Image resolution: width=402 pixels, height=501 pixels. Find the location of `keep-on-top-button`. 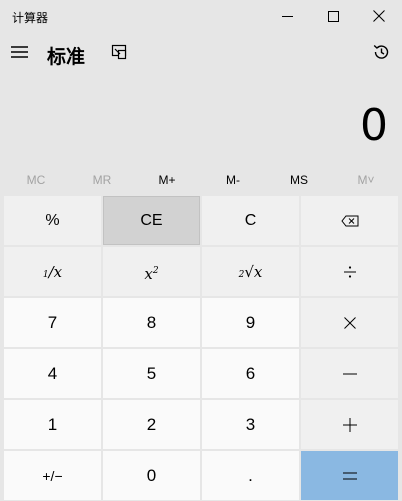

keep-on-top-button is located at coordinates (119, 52).